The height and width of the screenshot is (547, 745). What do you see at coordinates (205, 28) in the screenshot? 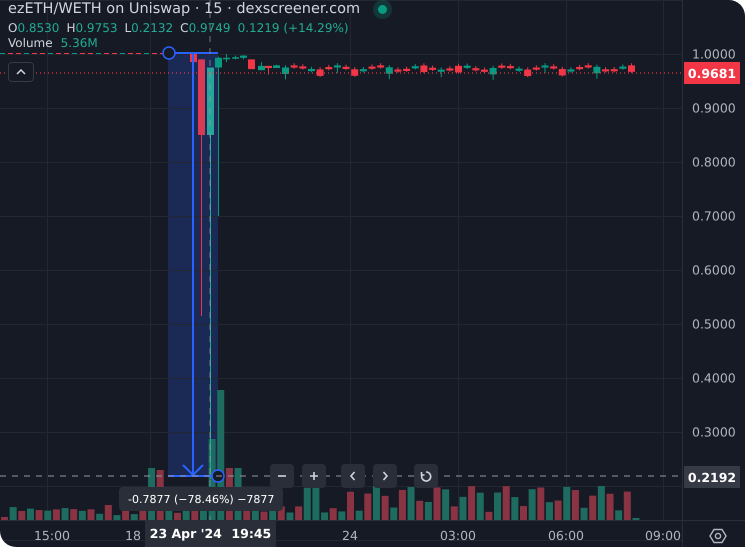
I see `ohlc-value: C0.9749` at bounding box center [205, 28].